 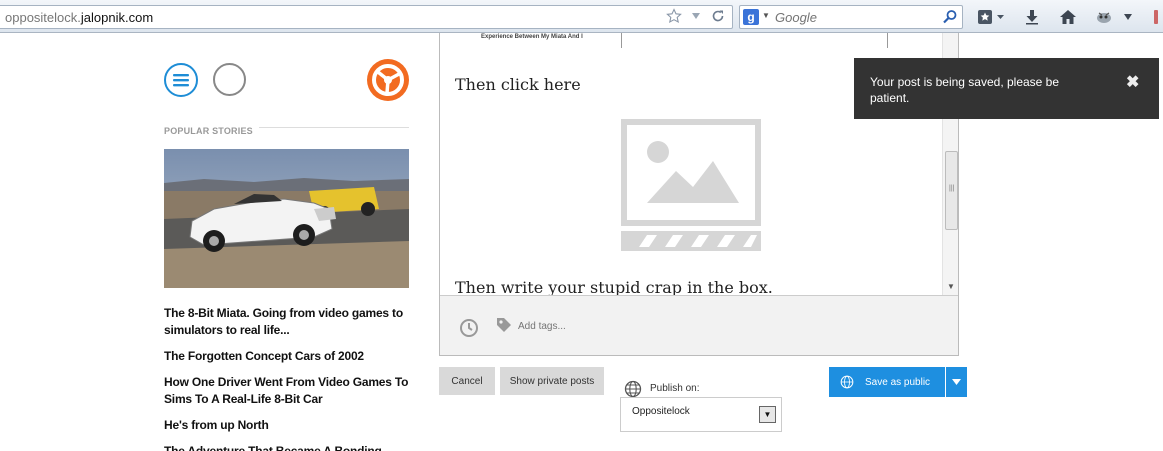 I want to click on story-link: The Forgotten Concept Cars of 2002, so click(x=286, y=356).